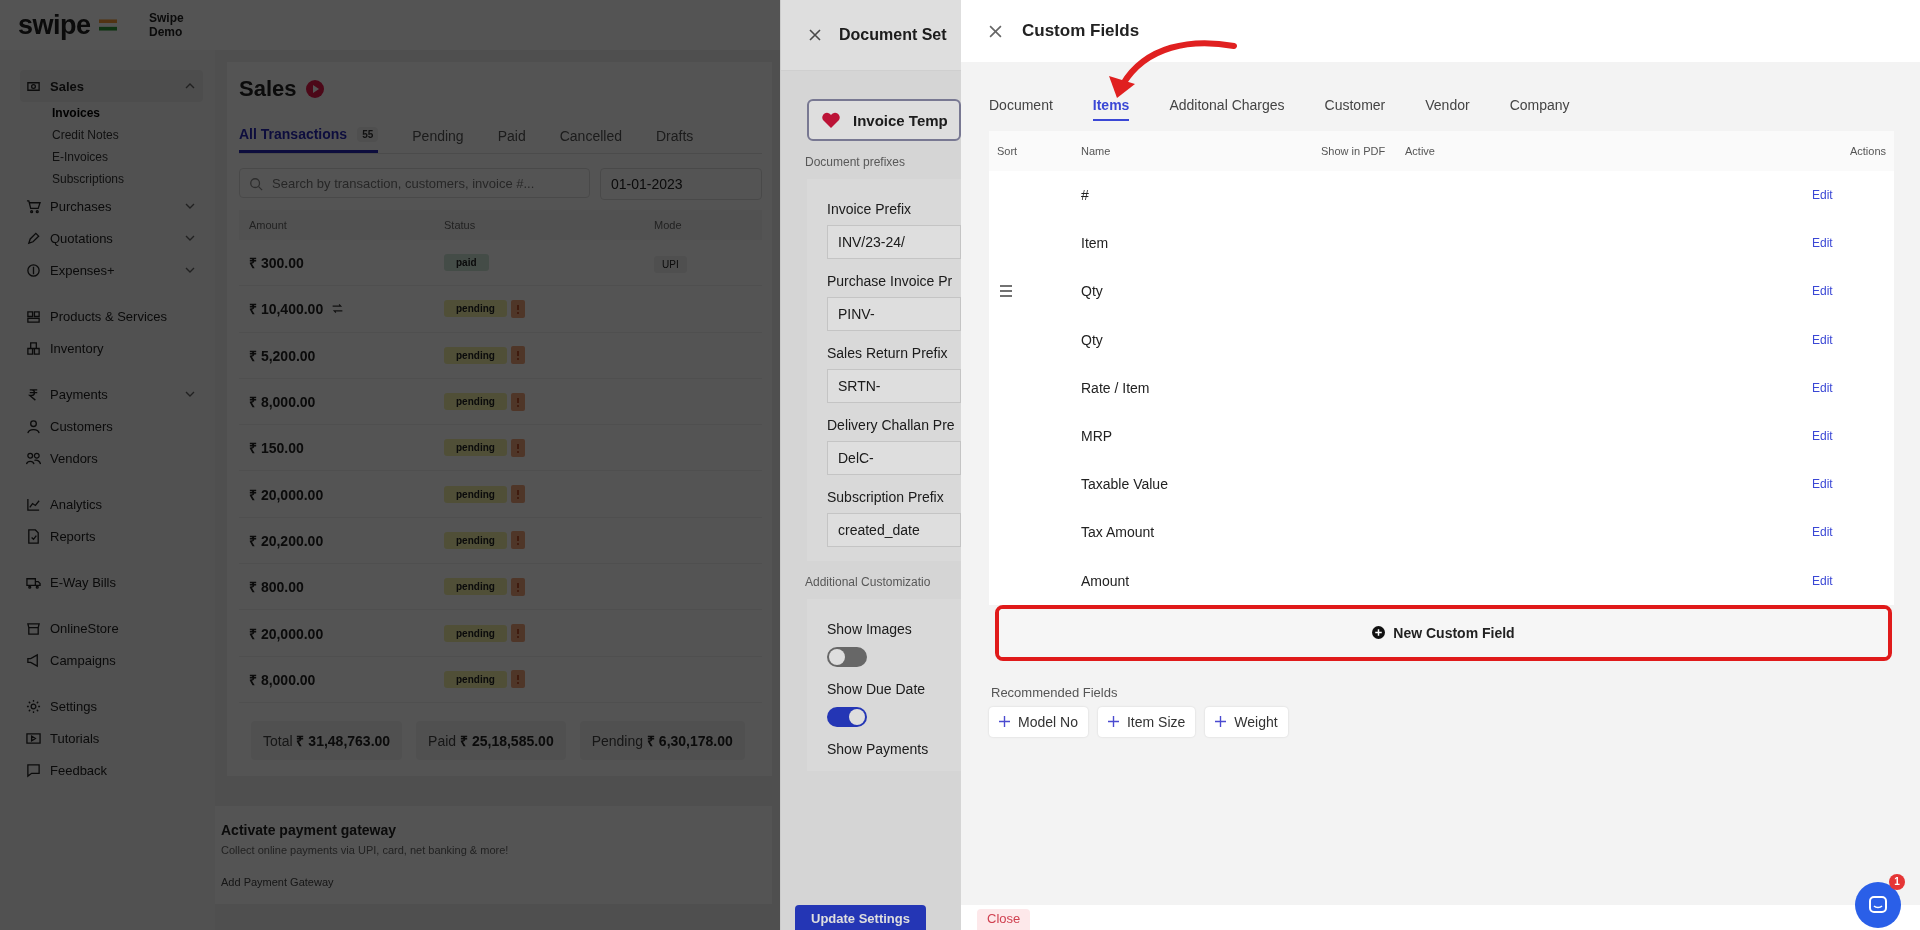 This screenshot has height=930, width=1920. I want to click on sidebar-item: Feedback, so click(111, 770).